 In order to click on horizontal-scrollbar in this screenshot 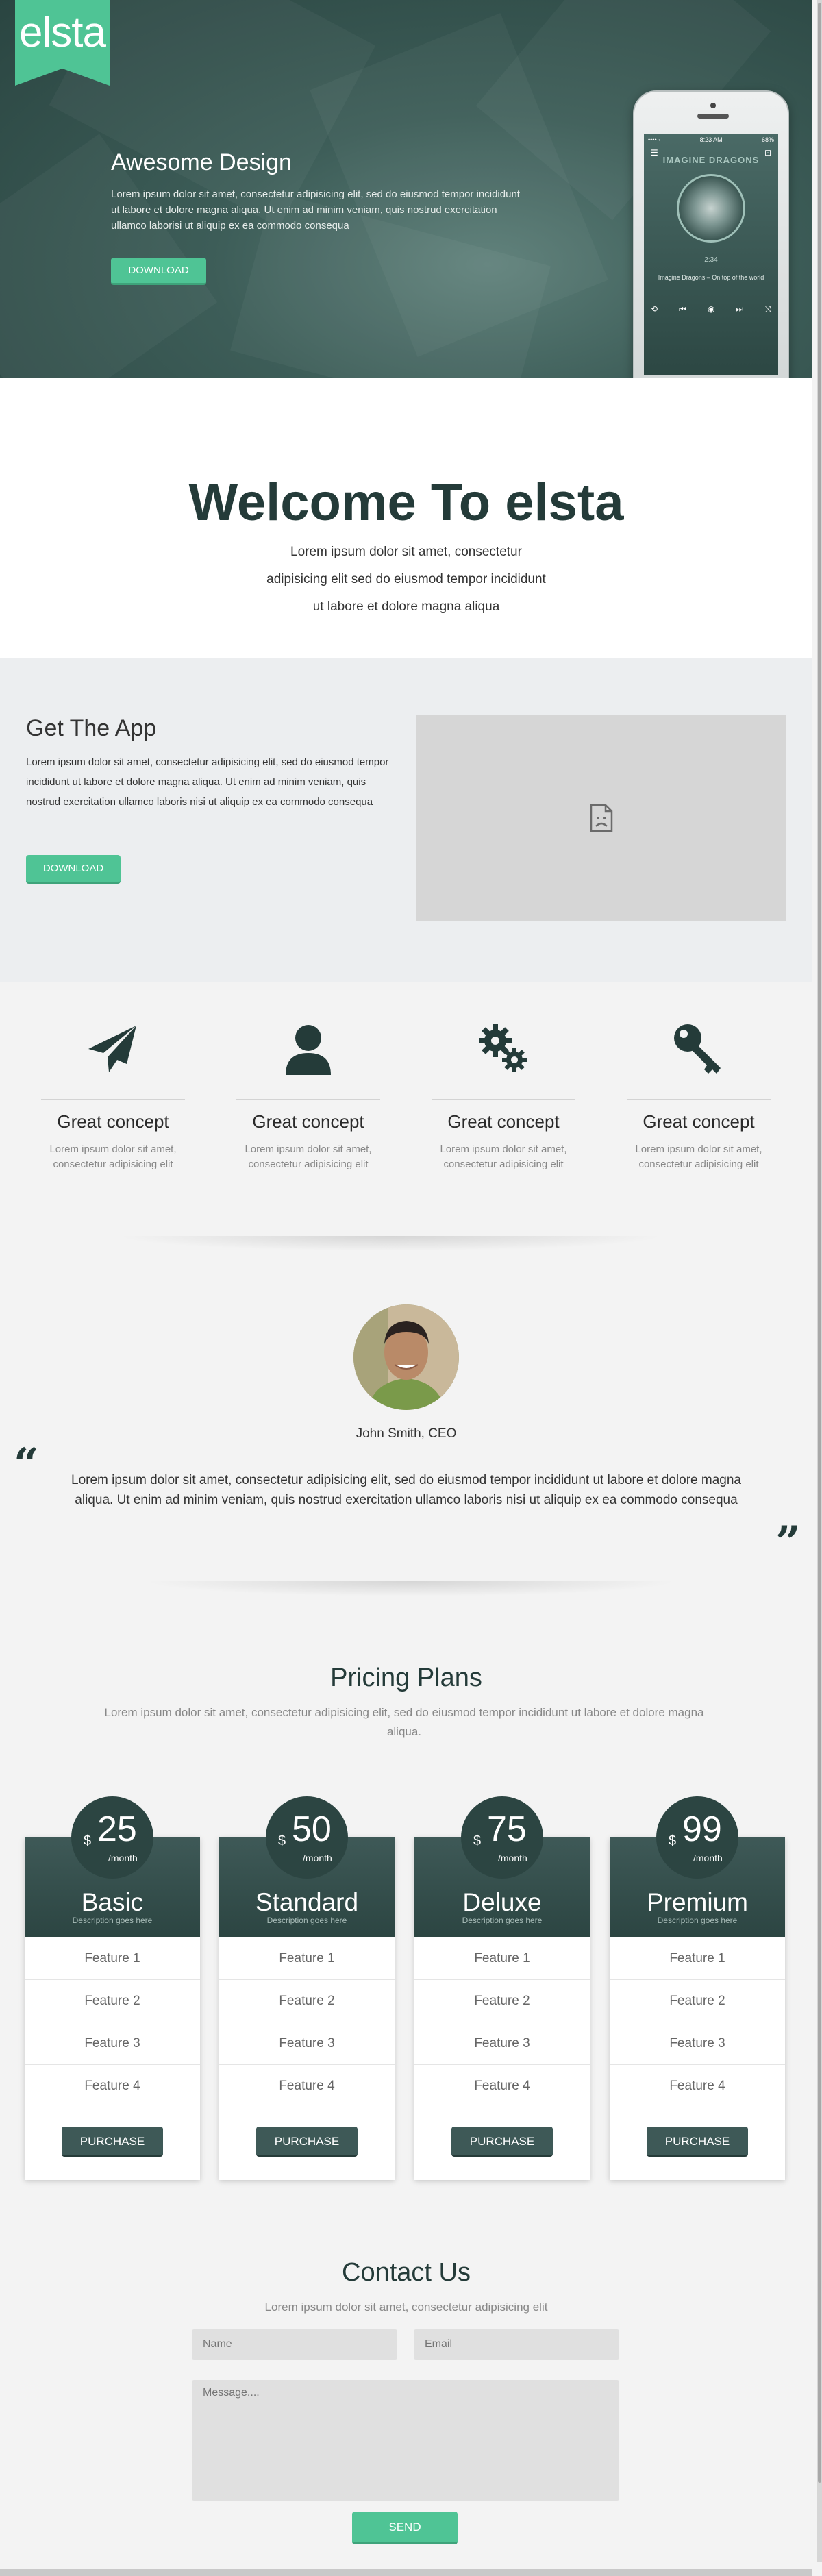, I will do `click(406, 2572)`.